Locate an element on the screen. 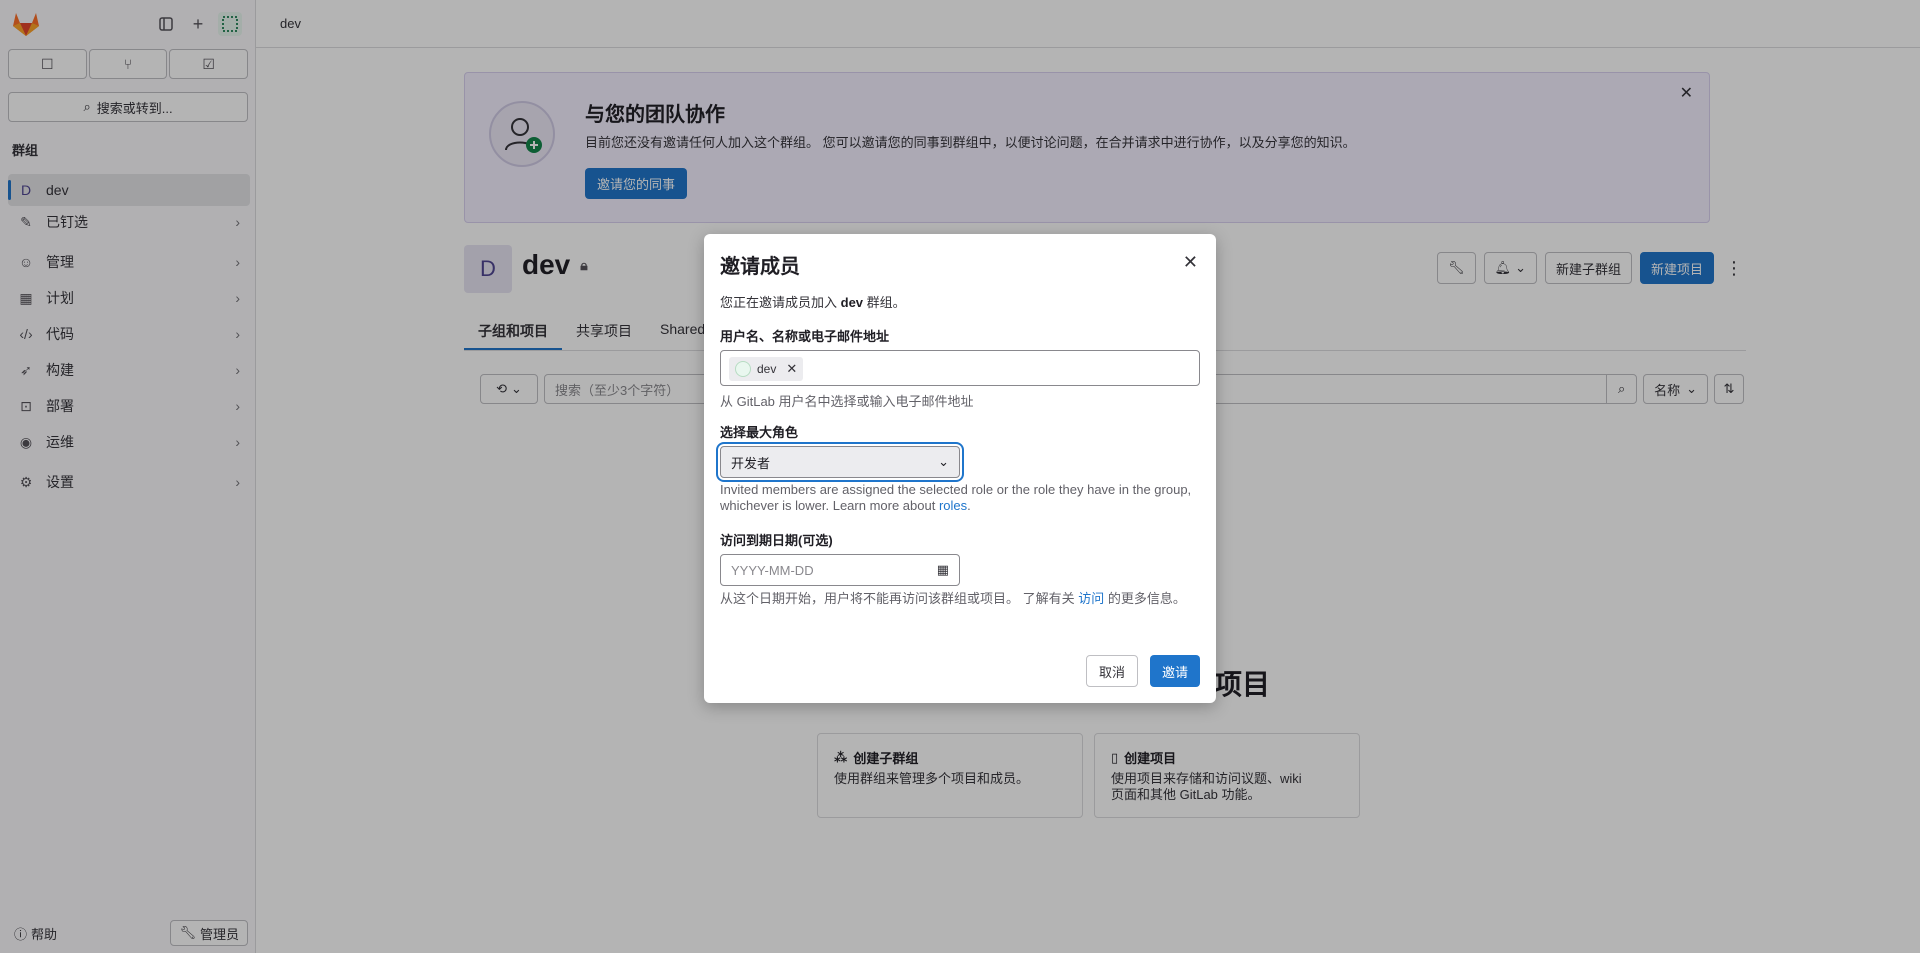 This screenshot has height=953, width=1920. date-help: 从这个日期开始，用户将不能再访问该群组或项目。 了解有关 访问 的更多信息。 is located at coordinates (962, 599).